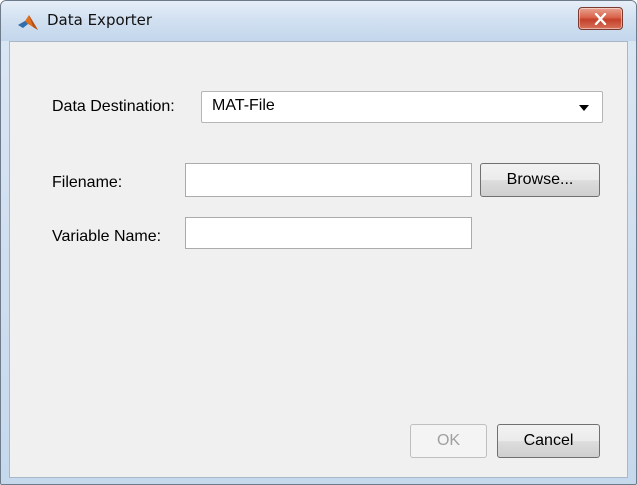 The width and height of the screenshot is (637, 485). Describe the element at coordinates (402, 107) in the screenshot. I see `destination-select: MAT-File` at that location.